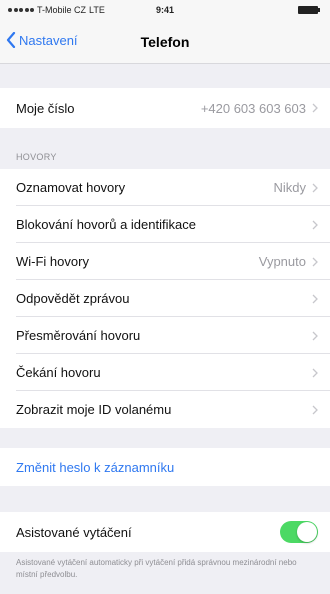 This screenshot has height=594, width=330. Describe the element at coordinates (78, 335) in the screenshot. I see `list-item-label: Přesměrování hovoru` at that location.